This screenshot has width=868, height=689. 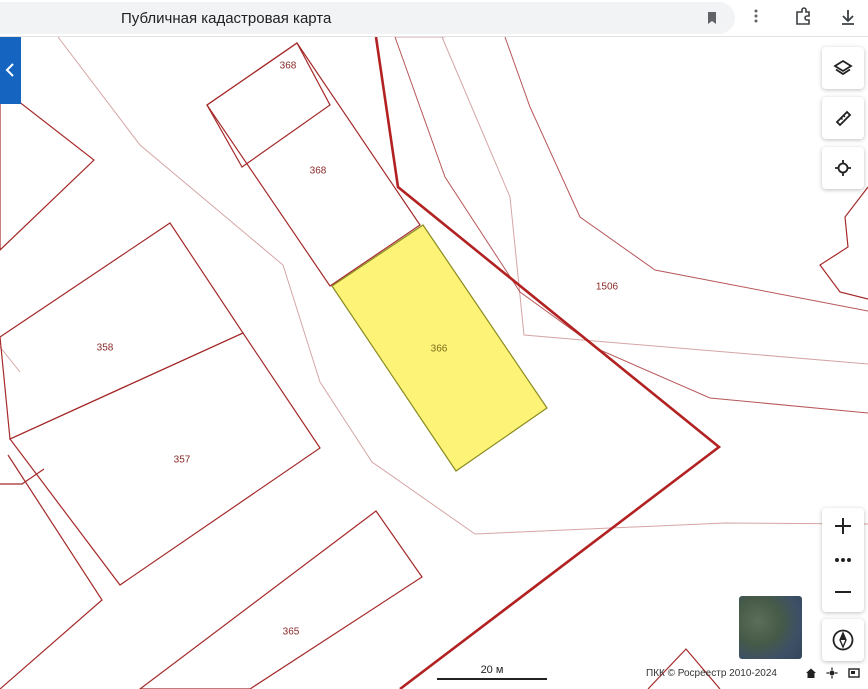 I want to click on satellite-minimap, so click(x=770, y=627).